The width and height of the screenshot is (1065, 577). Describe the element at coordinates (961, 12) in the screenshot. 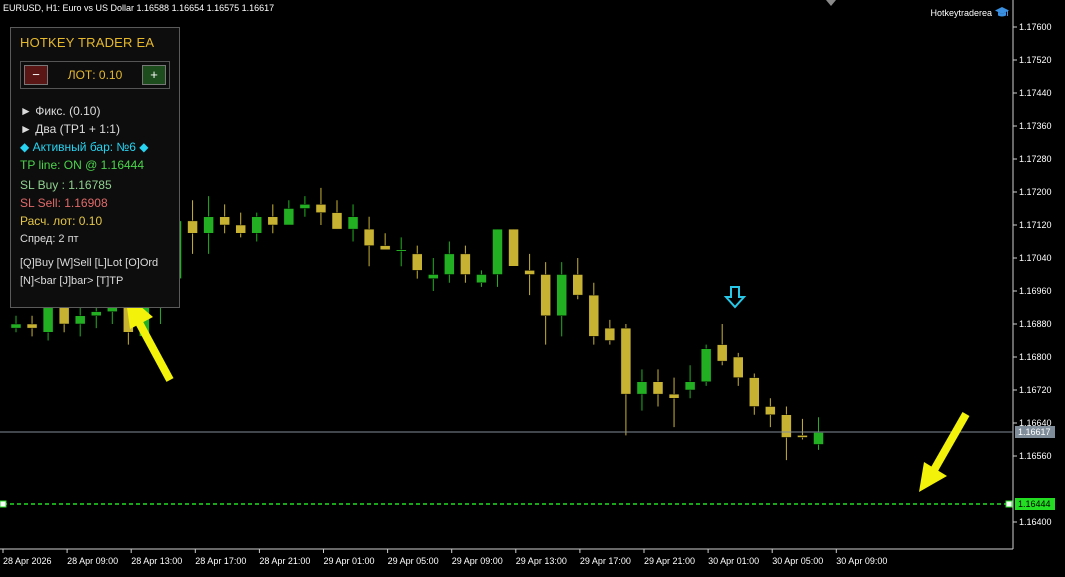

I see `branding-text: Hotkeytraderea` at that location.